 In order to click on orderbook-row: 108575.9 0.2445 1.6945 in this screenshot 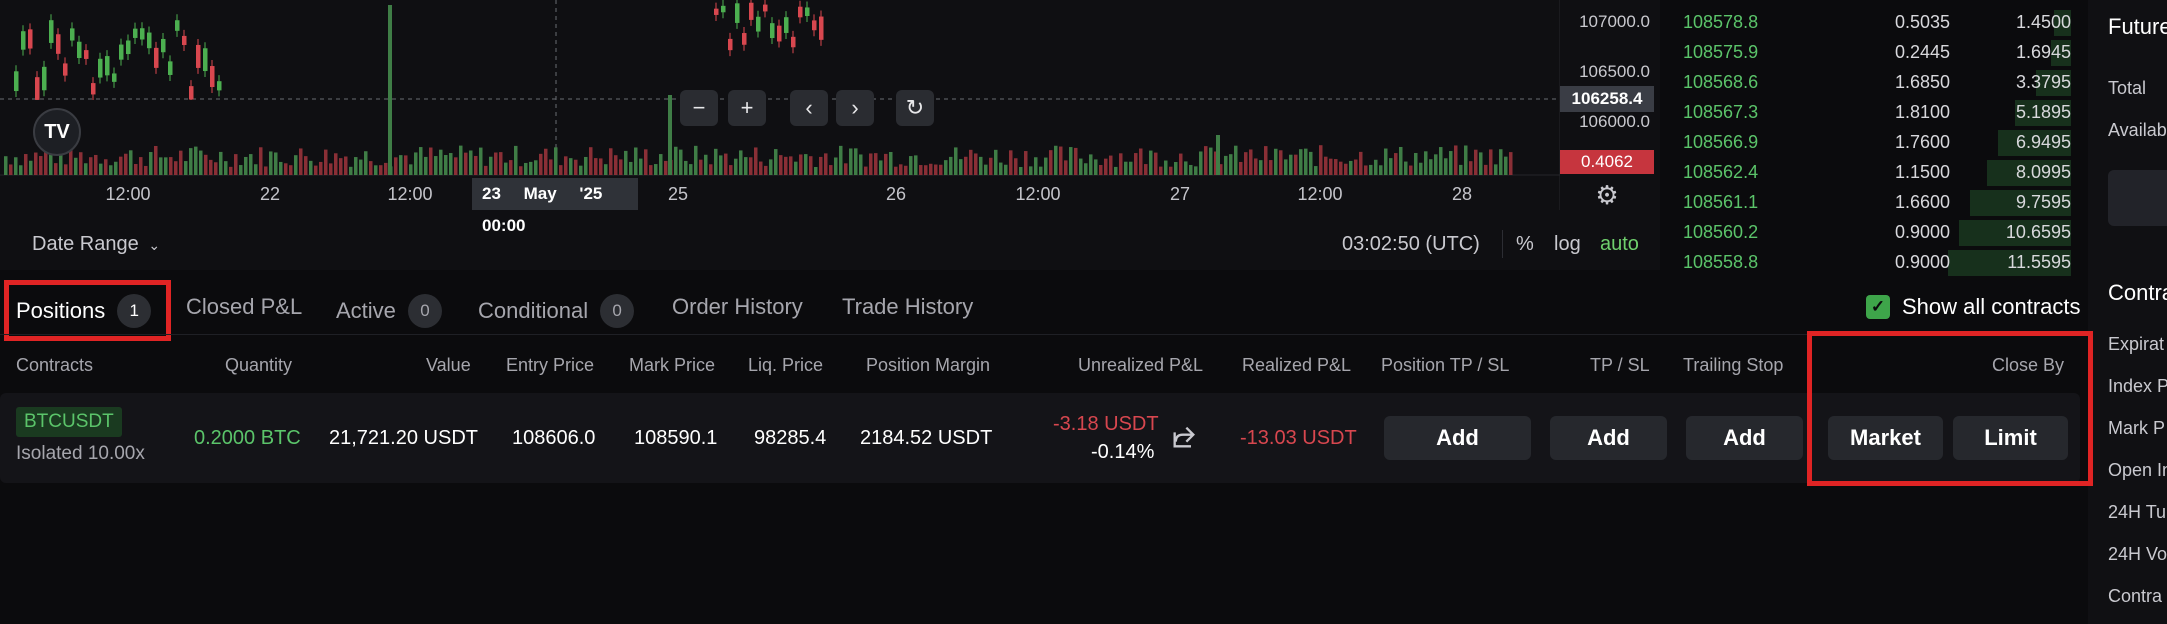, I will do `click(1868, 53)`.